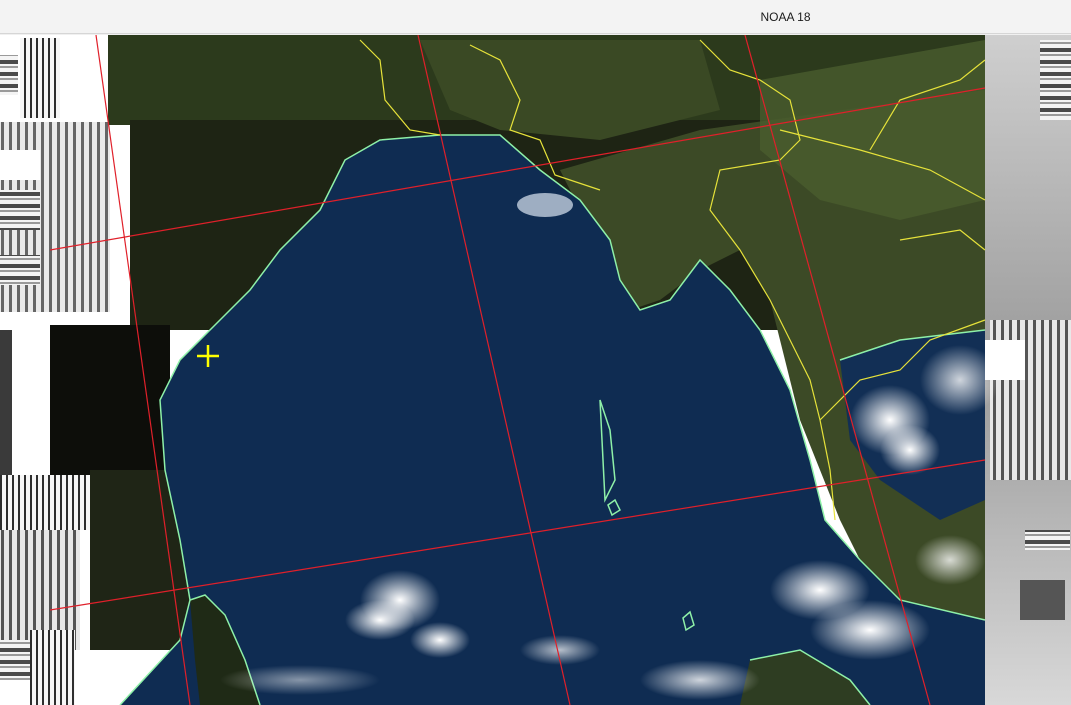 Image resolution: width=1071 pixels, height=705 pixels. Describe the element at coordinates (535, 17) in the screenshot. I see `window-titlebar: NOAA 18` at that location.